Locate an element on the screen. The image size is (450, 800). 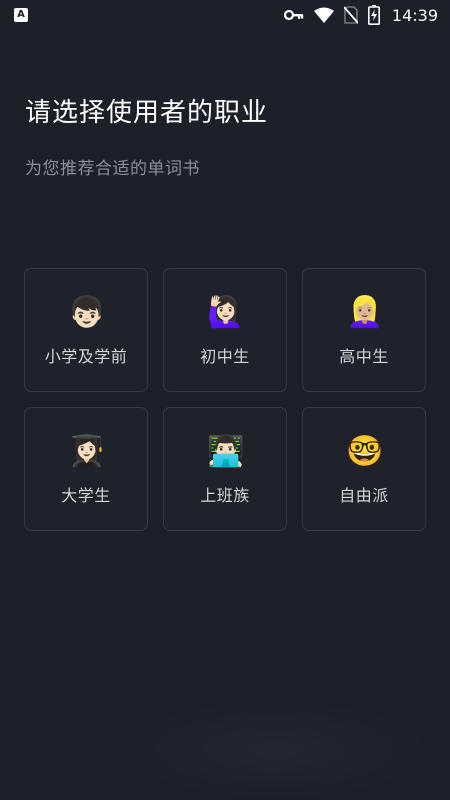
occupation-label: 自由派 is located at coordinates (364, 495).